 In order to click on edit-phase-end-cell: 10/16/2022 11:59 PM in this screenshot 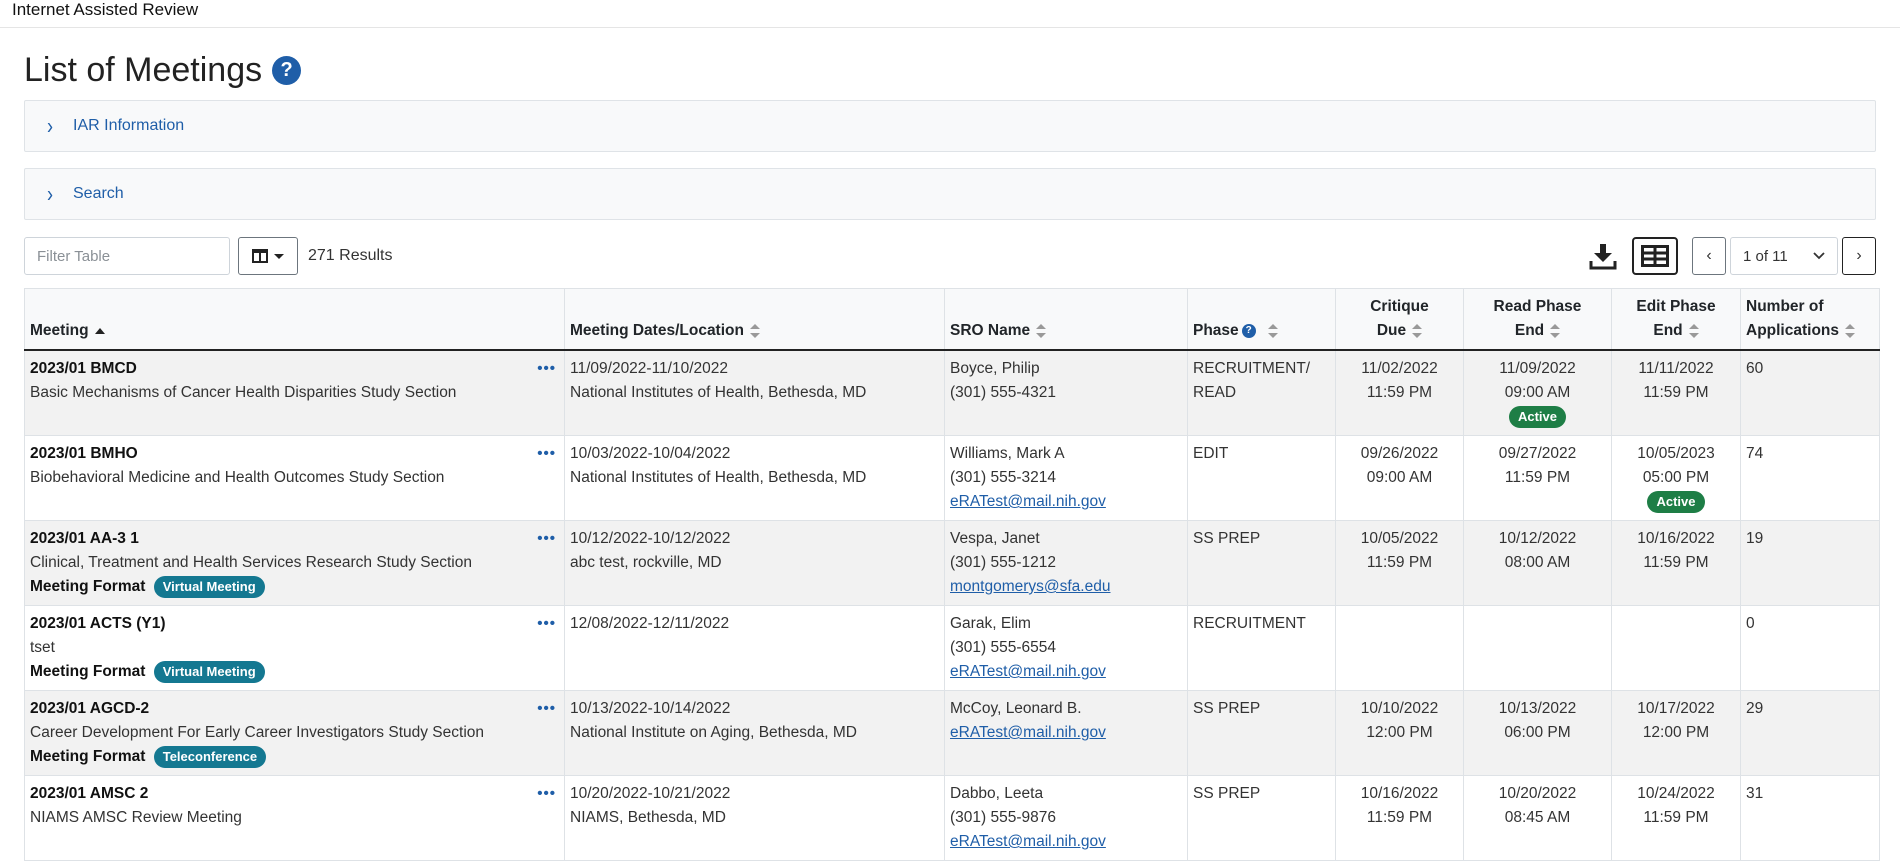, I will do `click(1676, 563)`.